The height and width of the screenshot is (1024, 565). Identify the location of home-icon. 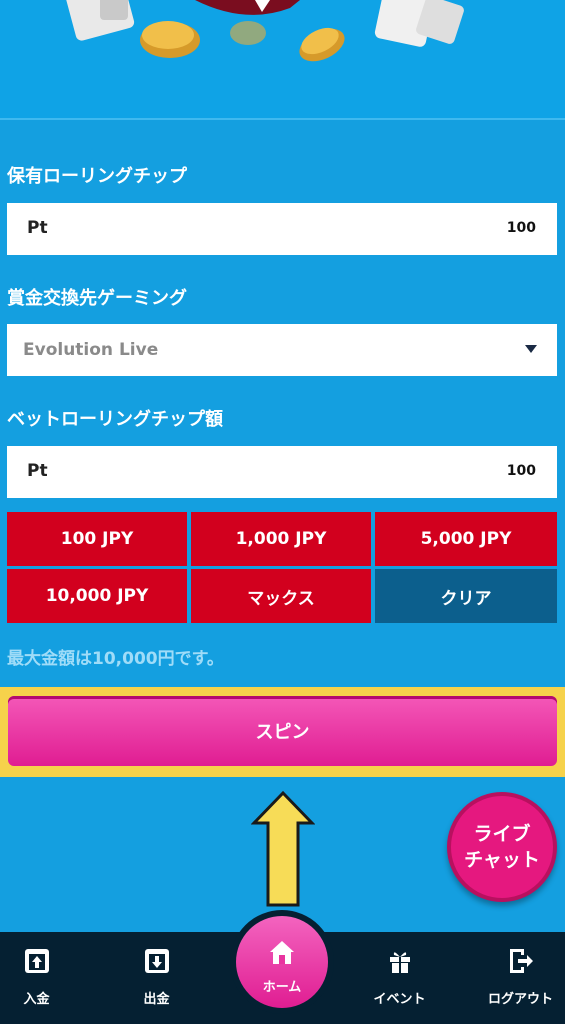
(282, 952).